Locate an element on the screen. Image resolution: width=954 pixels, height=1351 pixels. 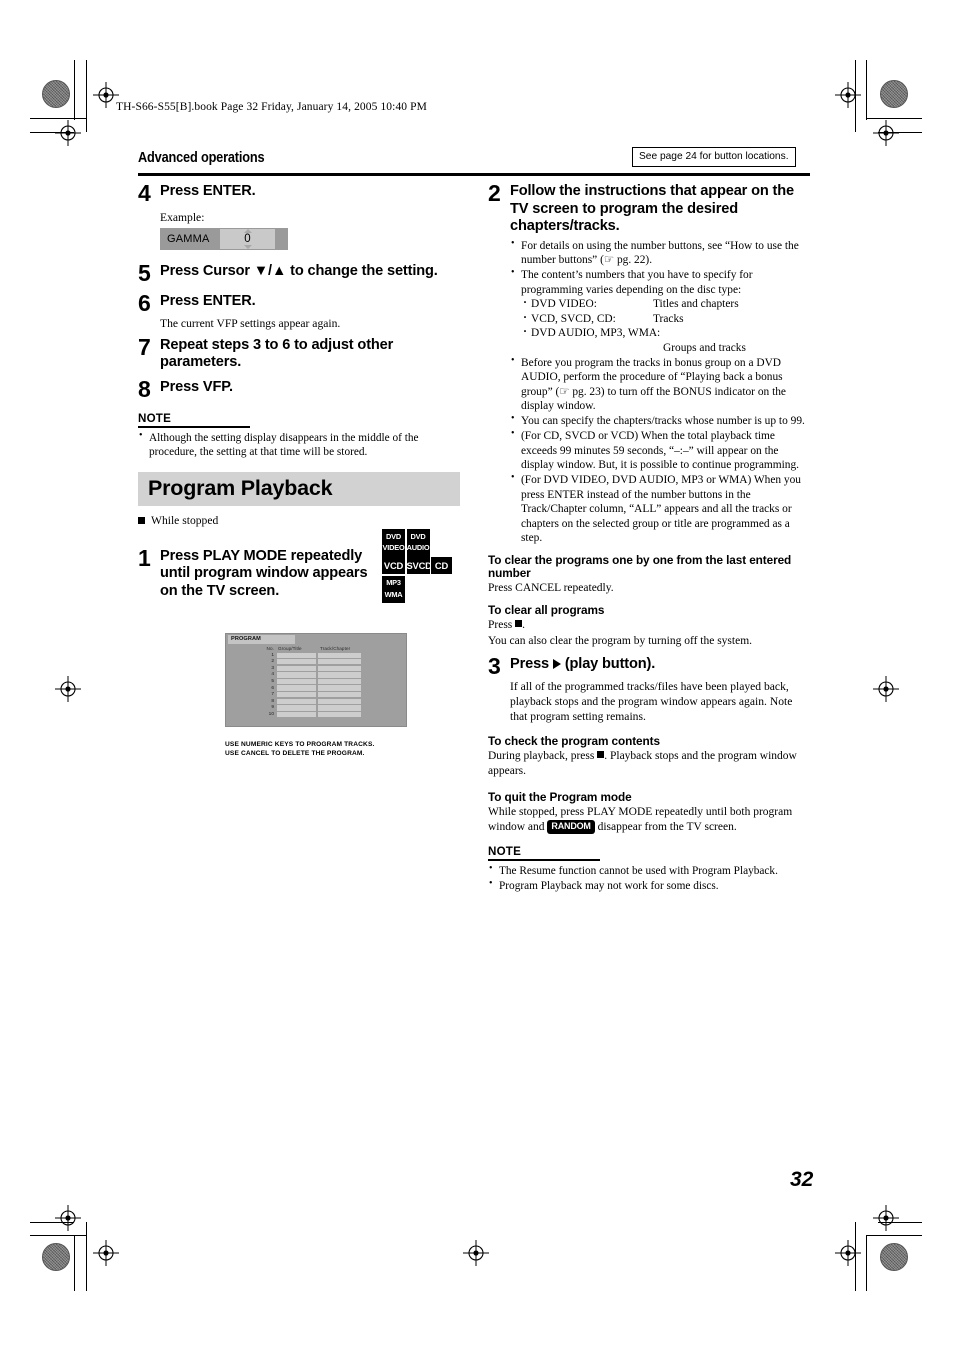
step-6-subtext: The current VFP settings appear again. is located at coordinates (250, 323).